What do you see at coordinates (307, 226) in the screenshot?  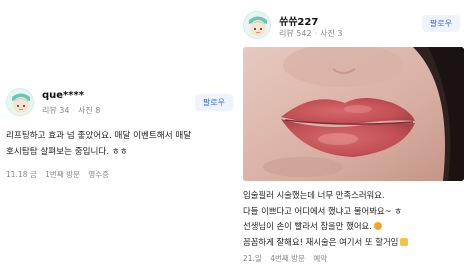 I see `review-text-segment: 선생님이 손이 빨라서 참을만 했어요.` at bounding box center [307, 226].